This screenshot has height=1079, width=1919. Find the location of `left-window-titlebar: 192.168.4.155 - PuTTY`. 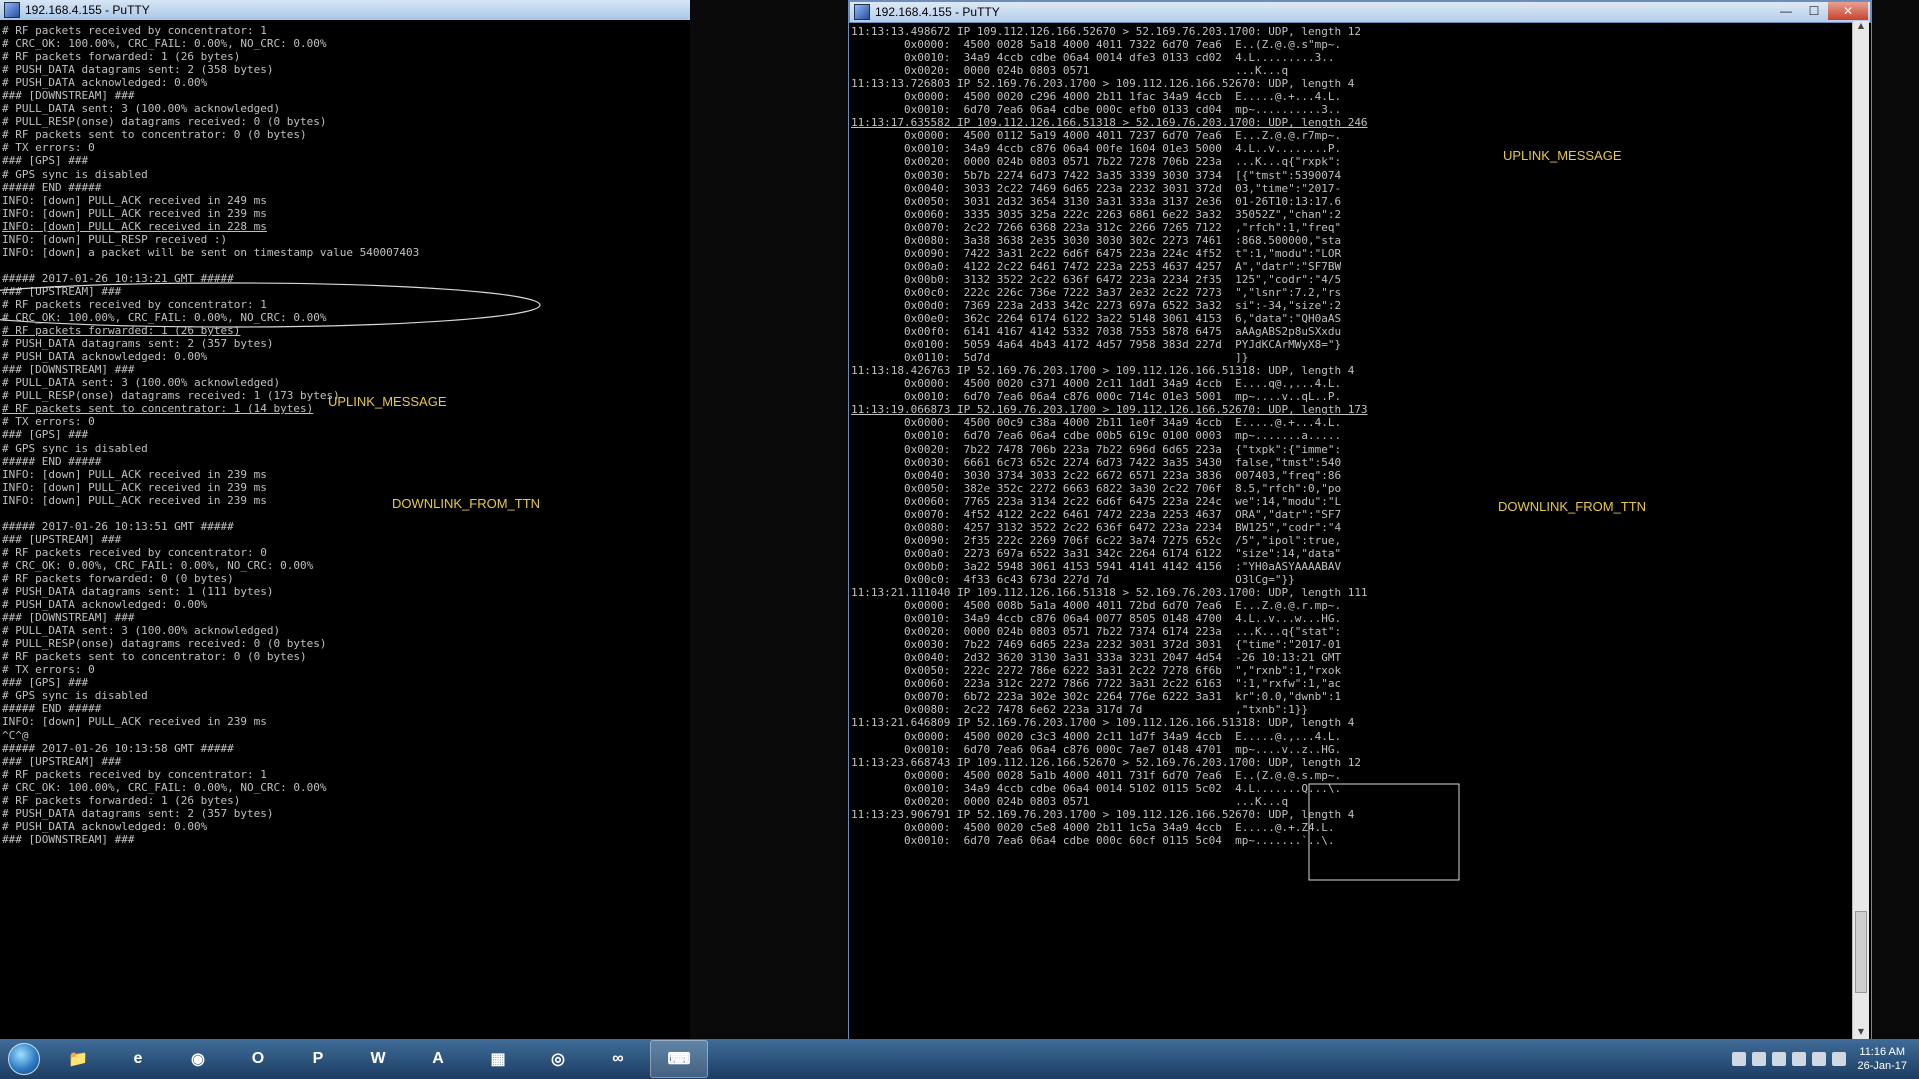

left-window-titlebar: 192.168.4.155 - PuTTY is located at coordinates (345, 10).